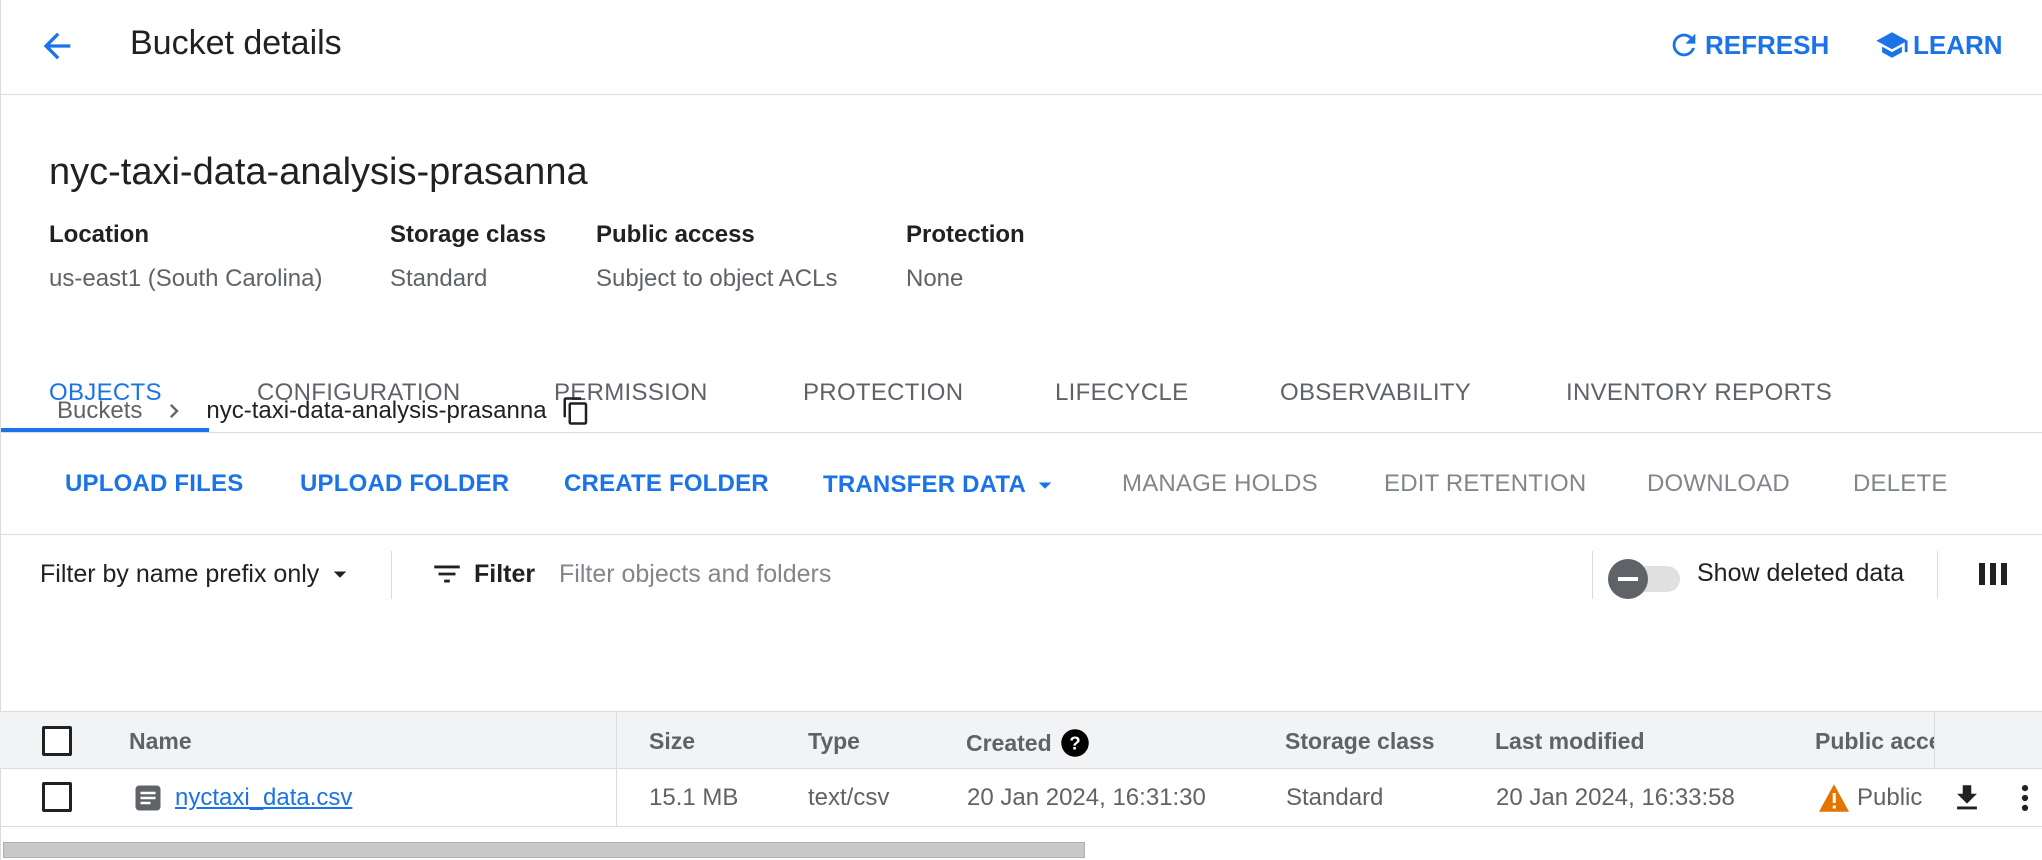 Image resolution: width=2042 pixels, height=860 pixels. Describe the element at coordinates (263, 798) in the screenshot. I see `file-name-link: nyctaxi_data.csv` at that location.